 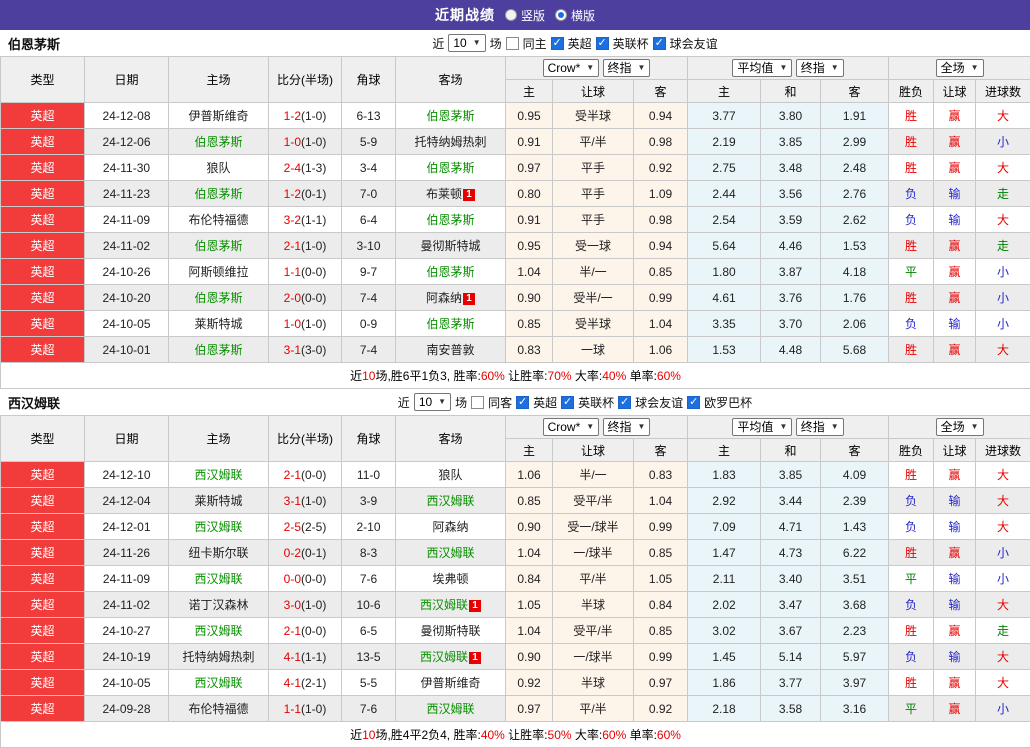 I want to click on match-date: 24-11-26, so click(x=127, y=553).